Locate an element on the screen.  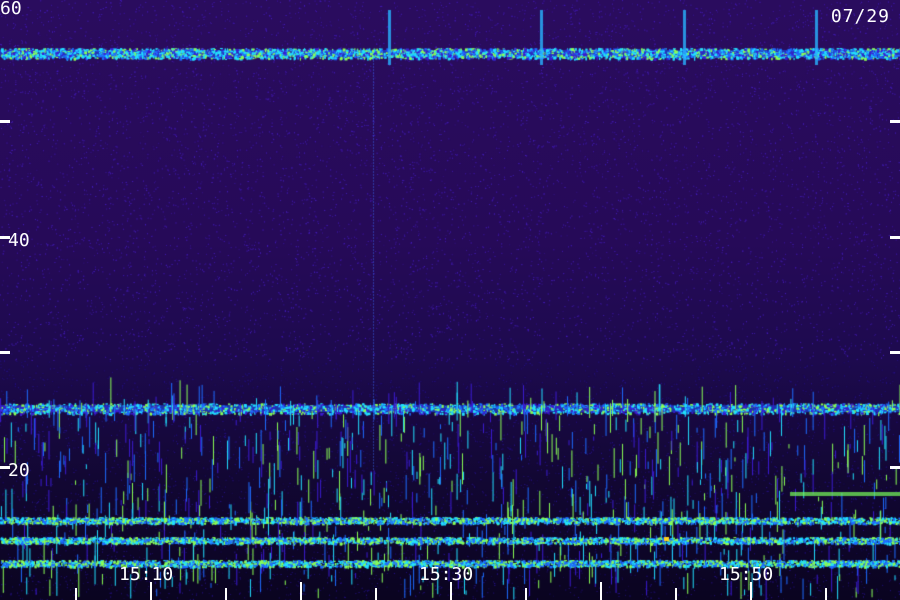
x-tick-label-1530: 15:30 is located at coordinates (446, 574).